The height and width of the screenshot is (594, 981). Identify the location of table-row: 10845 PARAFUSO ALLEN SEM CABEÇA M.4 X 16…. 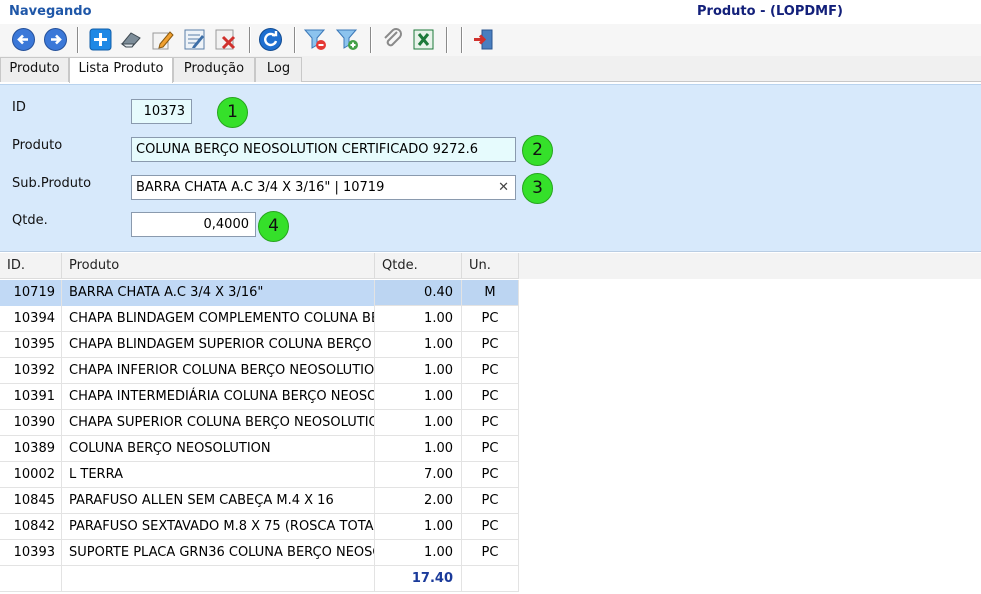
(259, 501).